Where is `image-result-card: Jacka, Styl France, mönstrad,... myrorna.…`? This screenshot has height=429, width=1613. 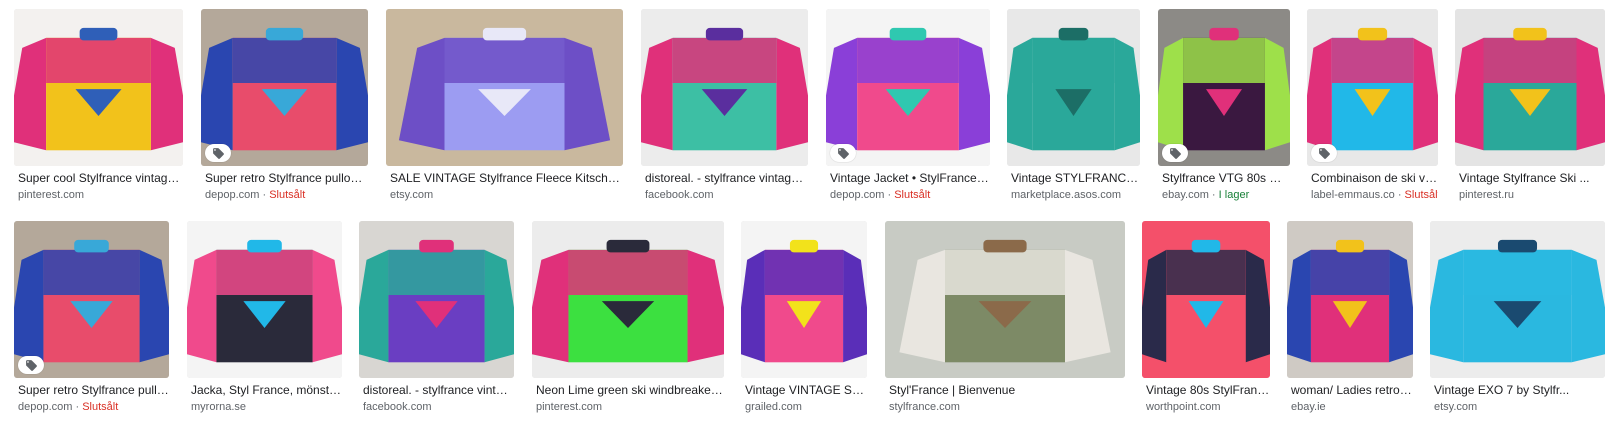 image-result-card: Jacka, Styl France, mönstrad,... myrorna.… is located at coordinates (264, 319).